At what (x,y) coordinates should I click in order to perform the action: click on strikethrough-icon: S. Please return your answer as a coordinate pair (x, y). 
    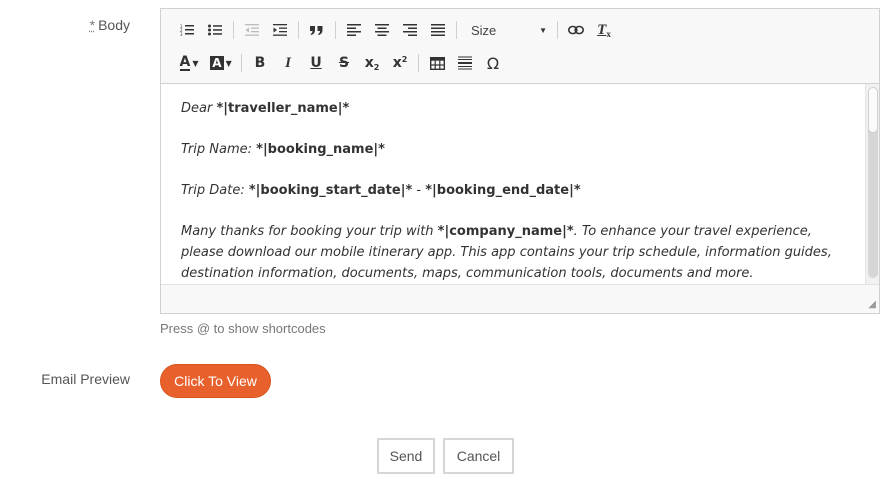
    Looking at the image, I should click on (344, 63).